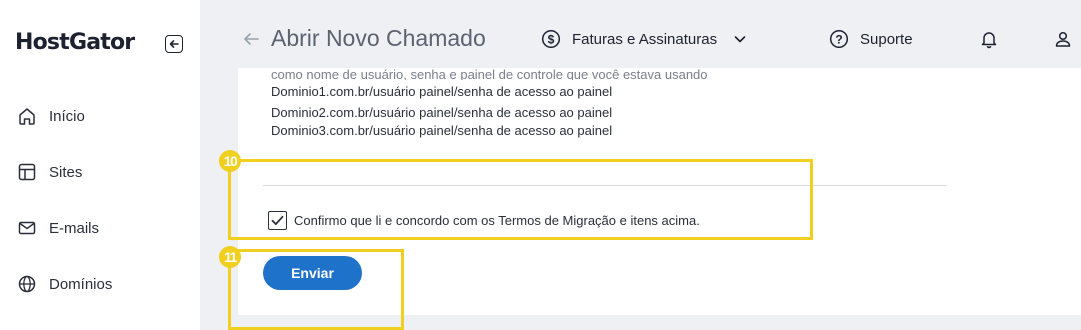  I want to click on bell-icon, so click(989, 39).